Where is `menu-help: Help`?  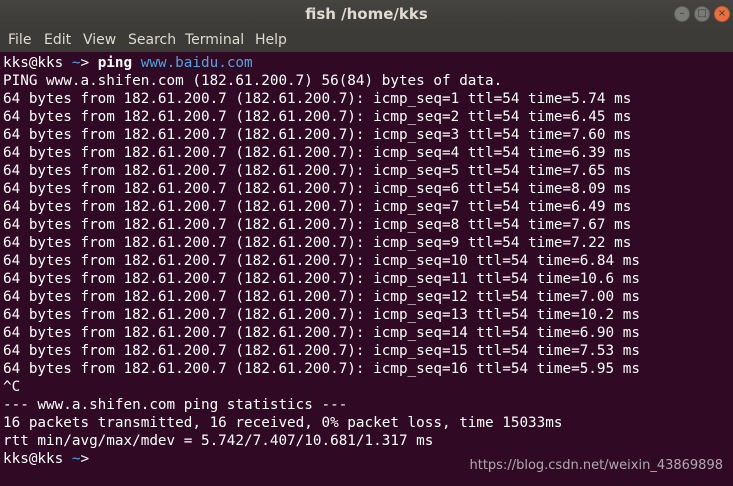
menu-help: Help is located at coordinates (271, 40).